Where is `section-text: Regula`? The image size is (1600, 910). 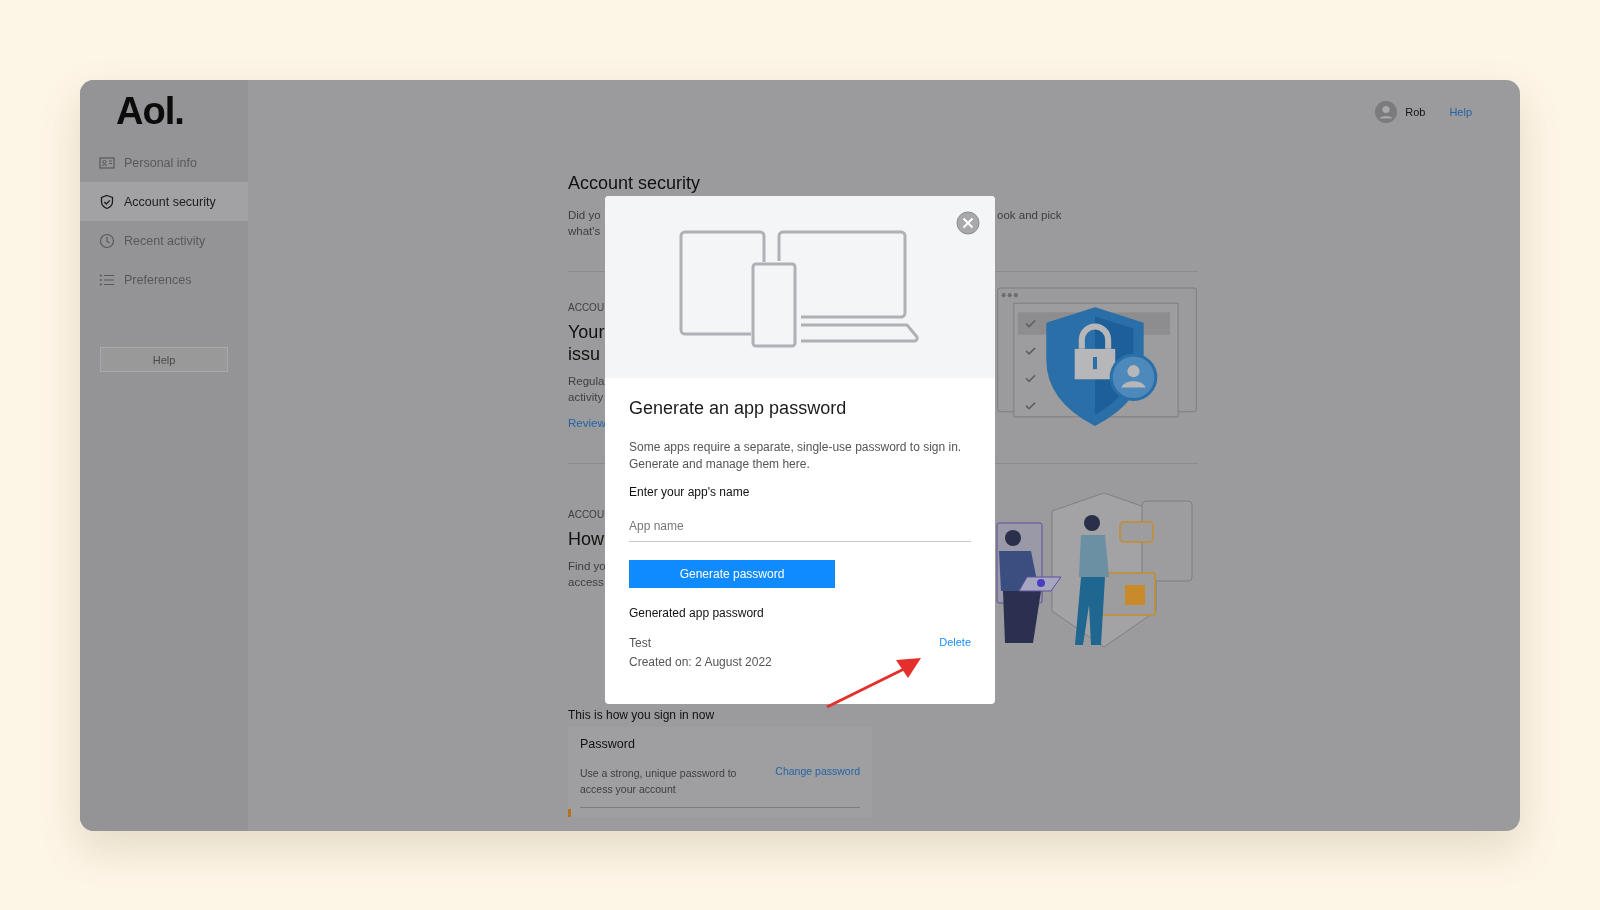 section-text: Regula is located at coordinates (586, 381).